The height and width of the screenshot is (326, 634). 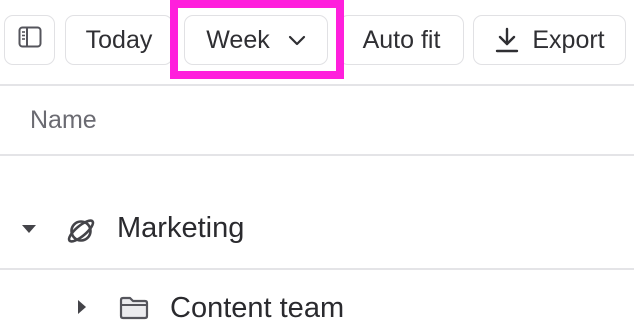 I want to click on folder-icon, so click(x=134, y=308).